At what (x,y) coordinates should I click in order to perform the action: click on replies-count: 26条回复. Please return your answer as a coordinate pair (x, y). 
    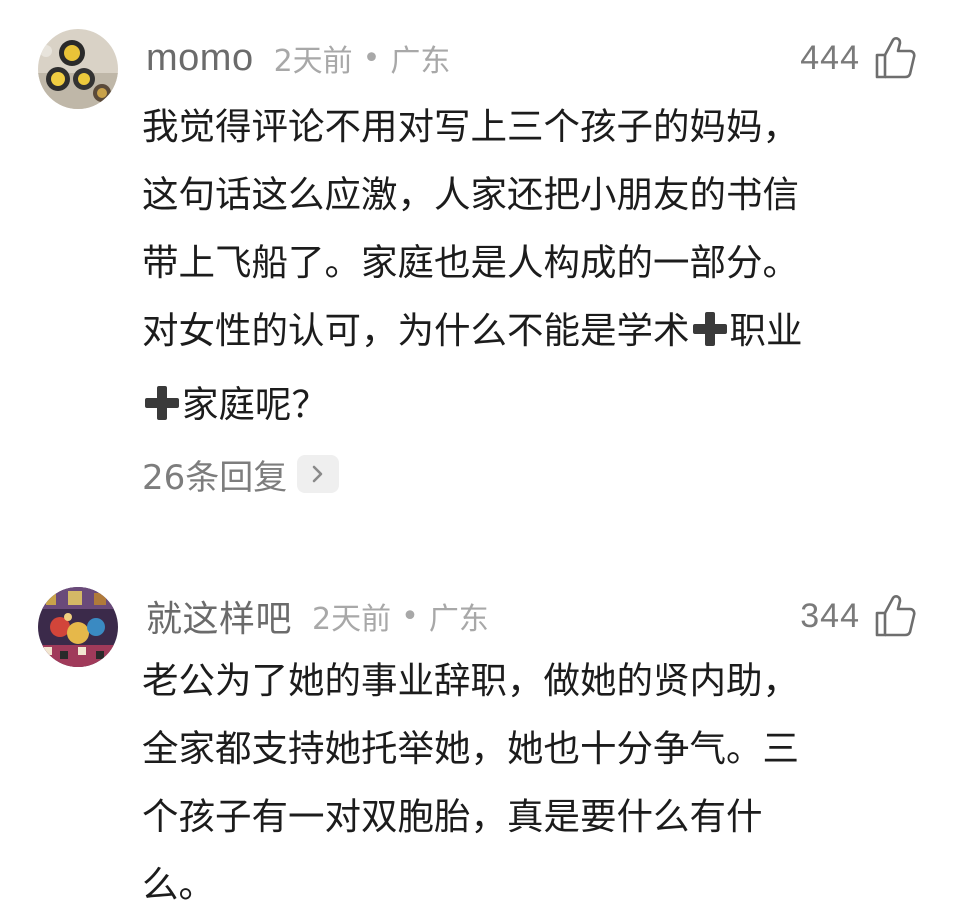
    Looking at the image, I should click on (215, 477).